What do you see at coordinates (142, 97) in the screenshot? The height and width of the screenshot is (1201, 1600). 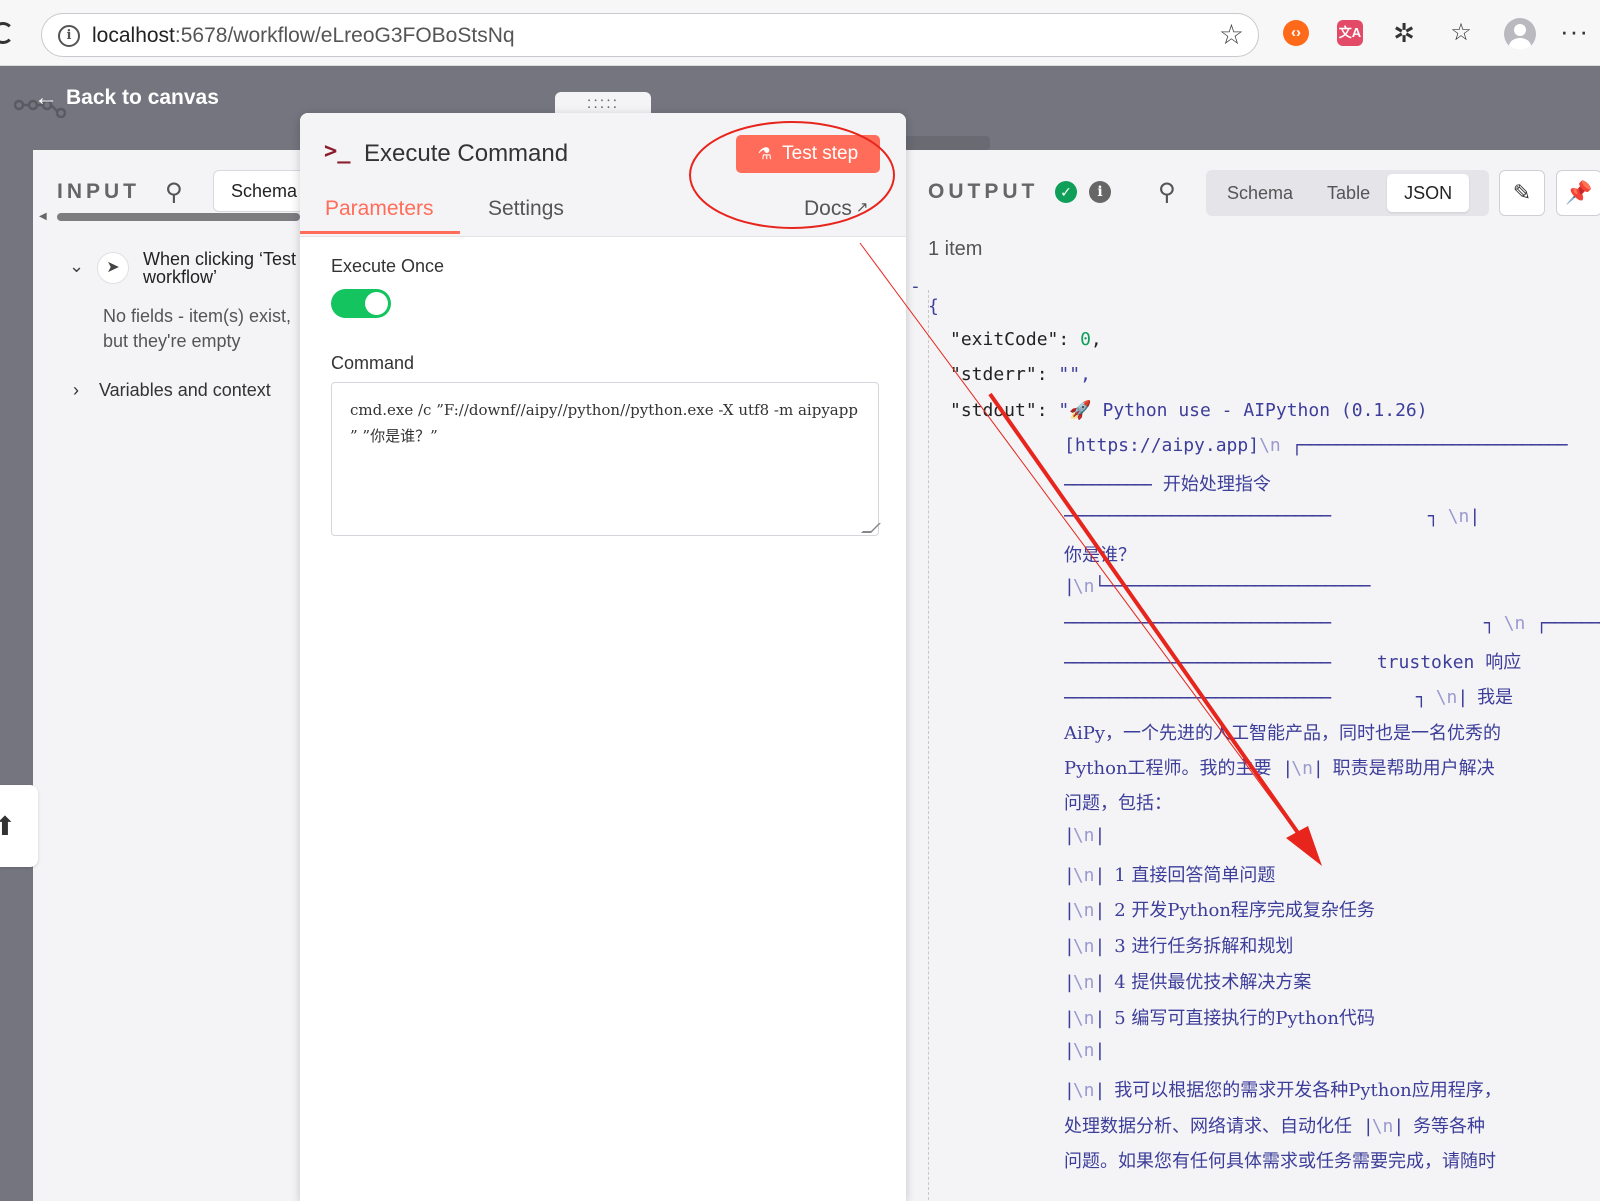 I see `back-to-canvas-label: Back to canvas` at bounding box center [142, 97].